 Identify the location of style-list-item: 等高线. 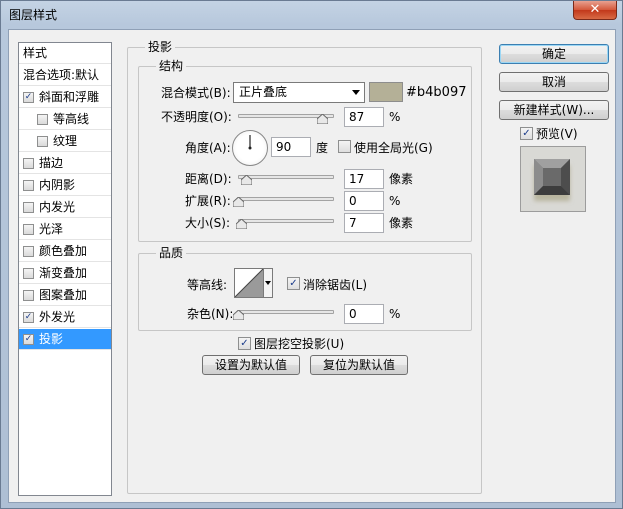
(65, 119).